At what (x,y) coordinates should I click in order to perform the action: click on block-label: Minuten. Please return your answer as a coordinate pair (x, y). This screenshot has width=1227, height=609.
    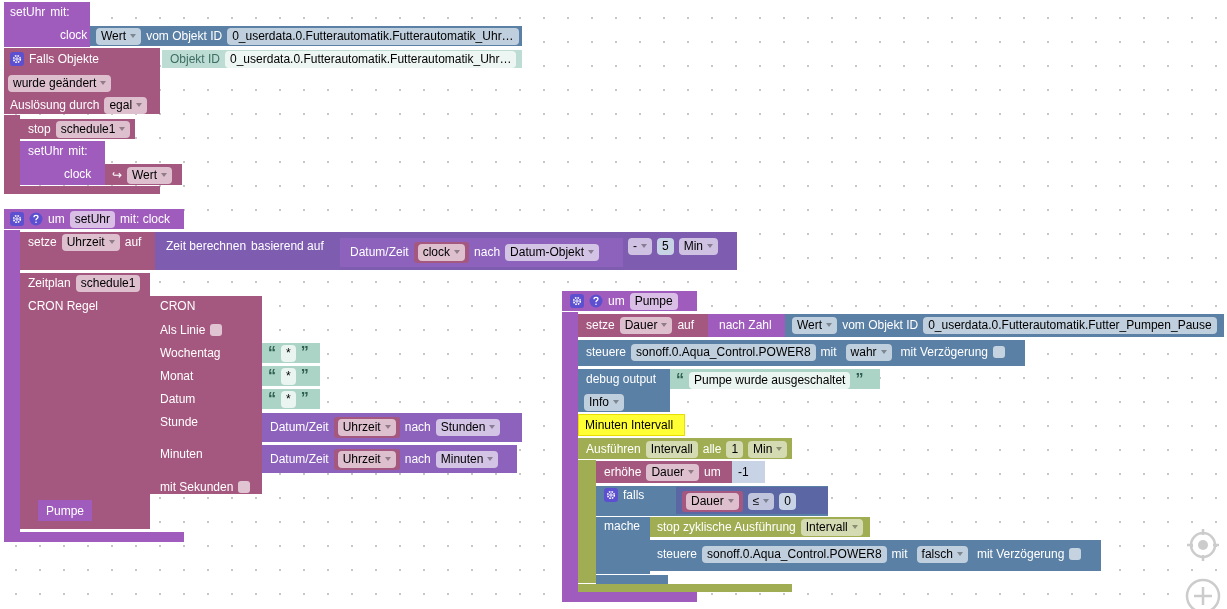
    Looking at the image, I should click on (181, 454).